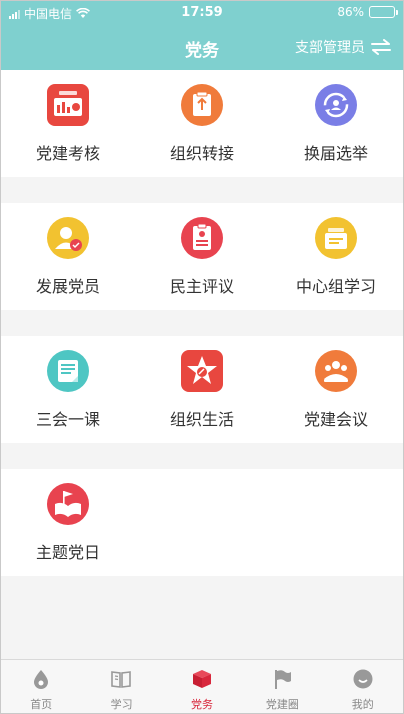 The width and height of the screenshot is (404, 714). Describe the element at coordinates (336, 238) in the screenshot. I see `study-folder-icon` at that location.